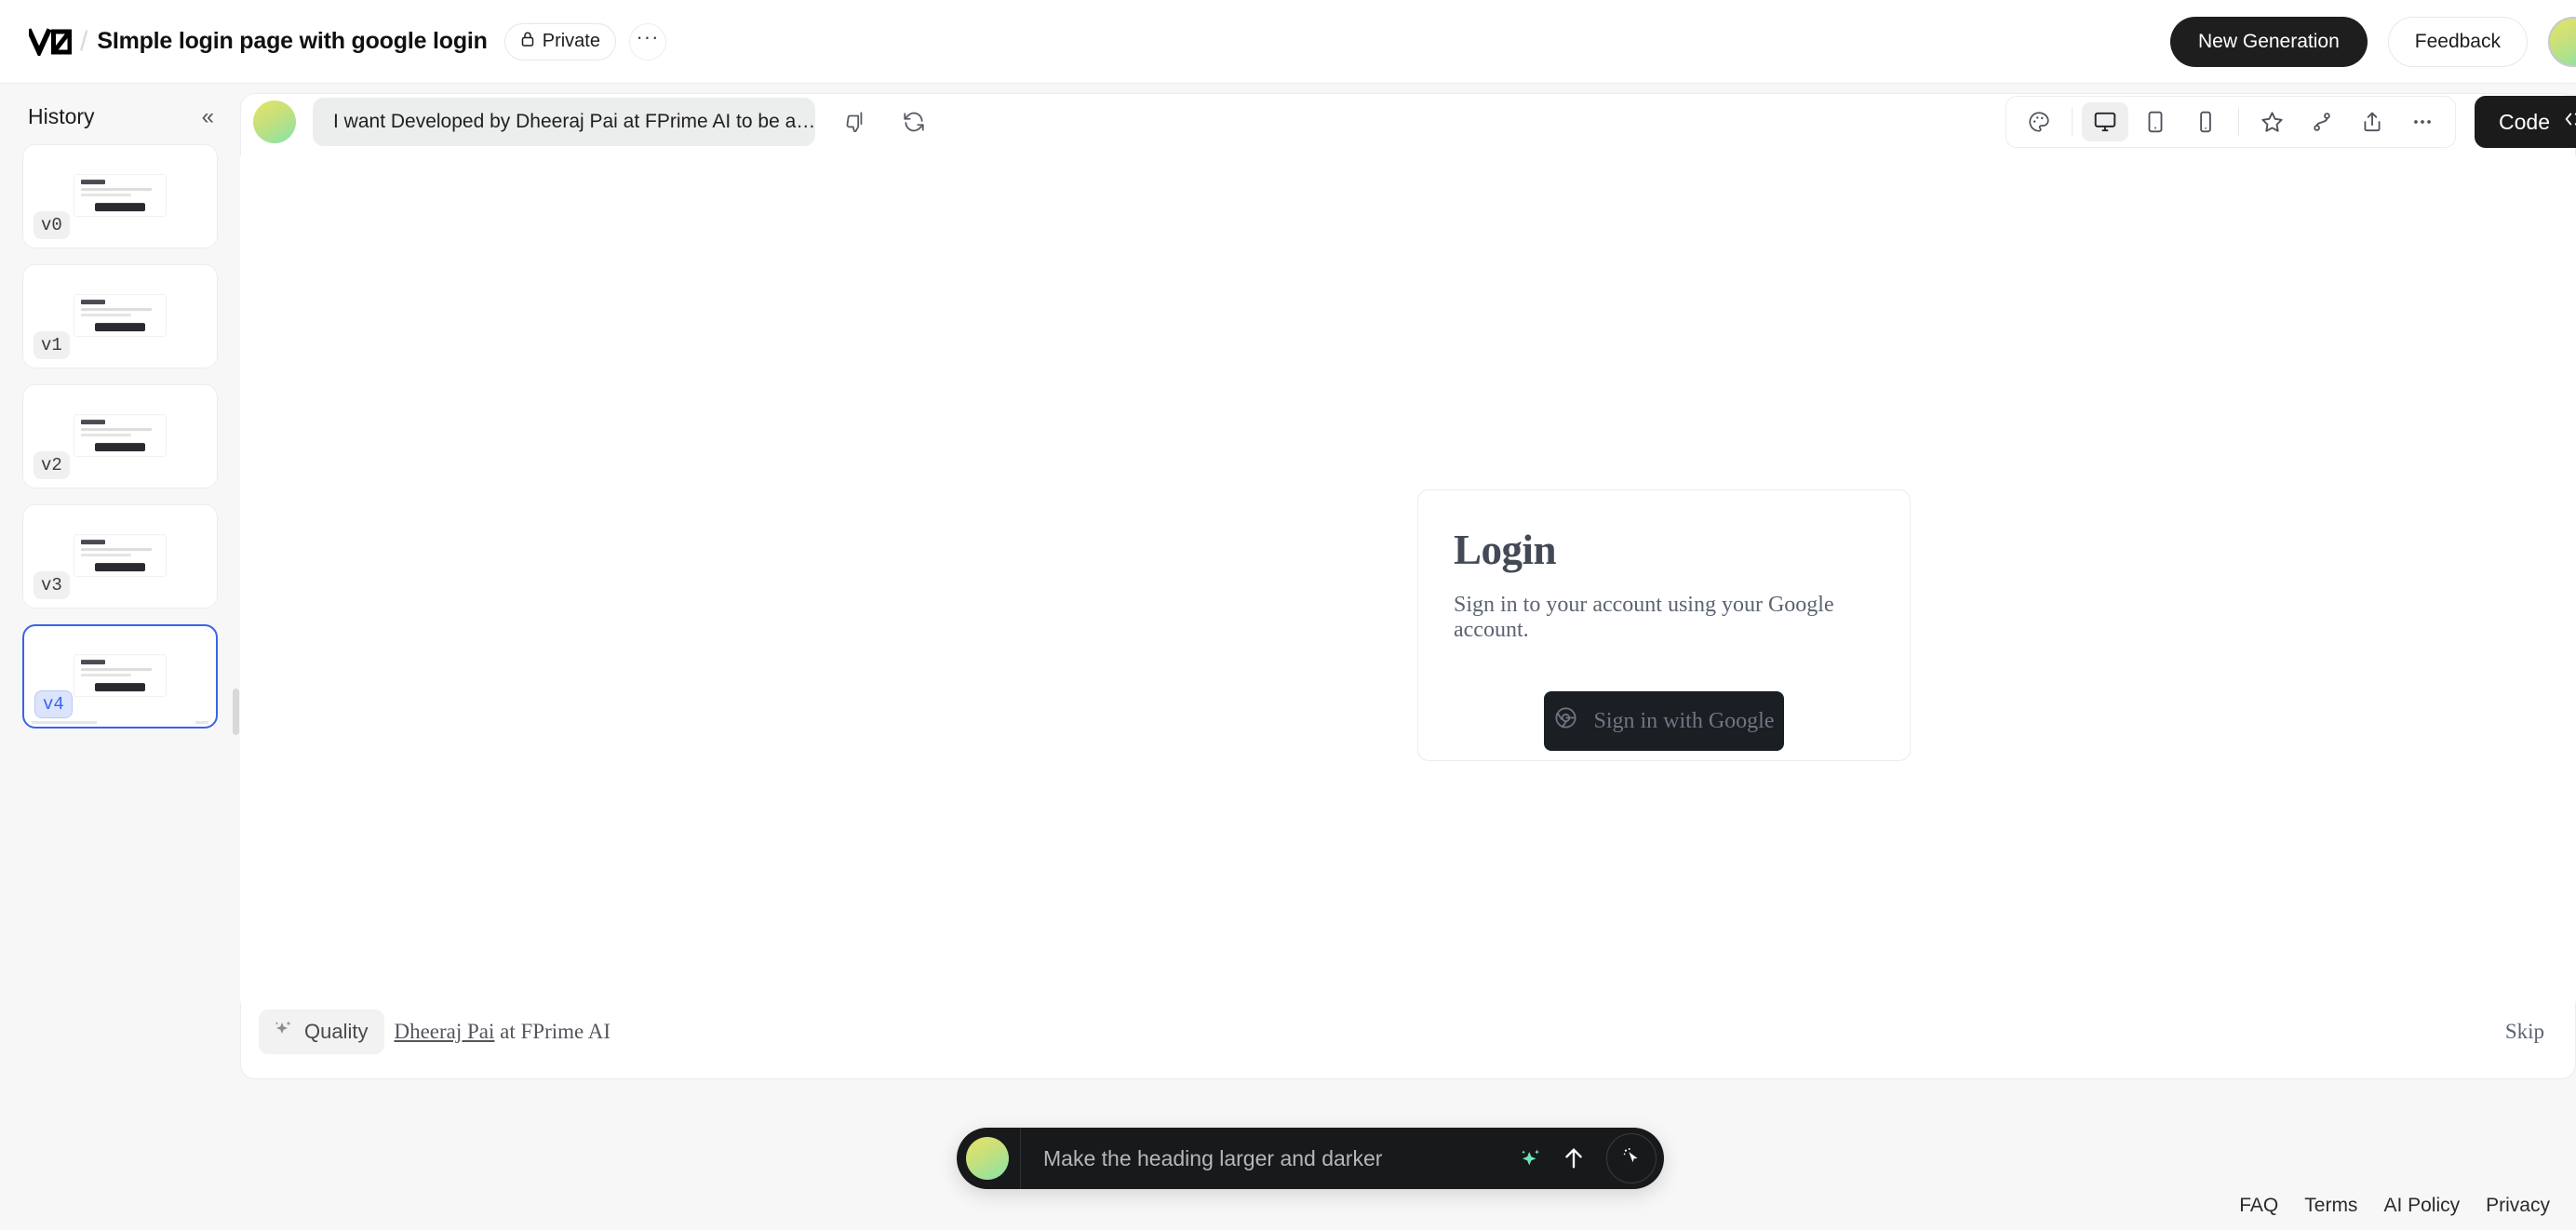 The image size is (2576, 1230). Describe the element at coordinates (571, 41) in the screenshot. I see `privacy-label: Private` at that location.